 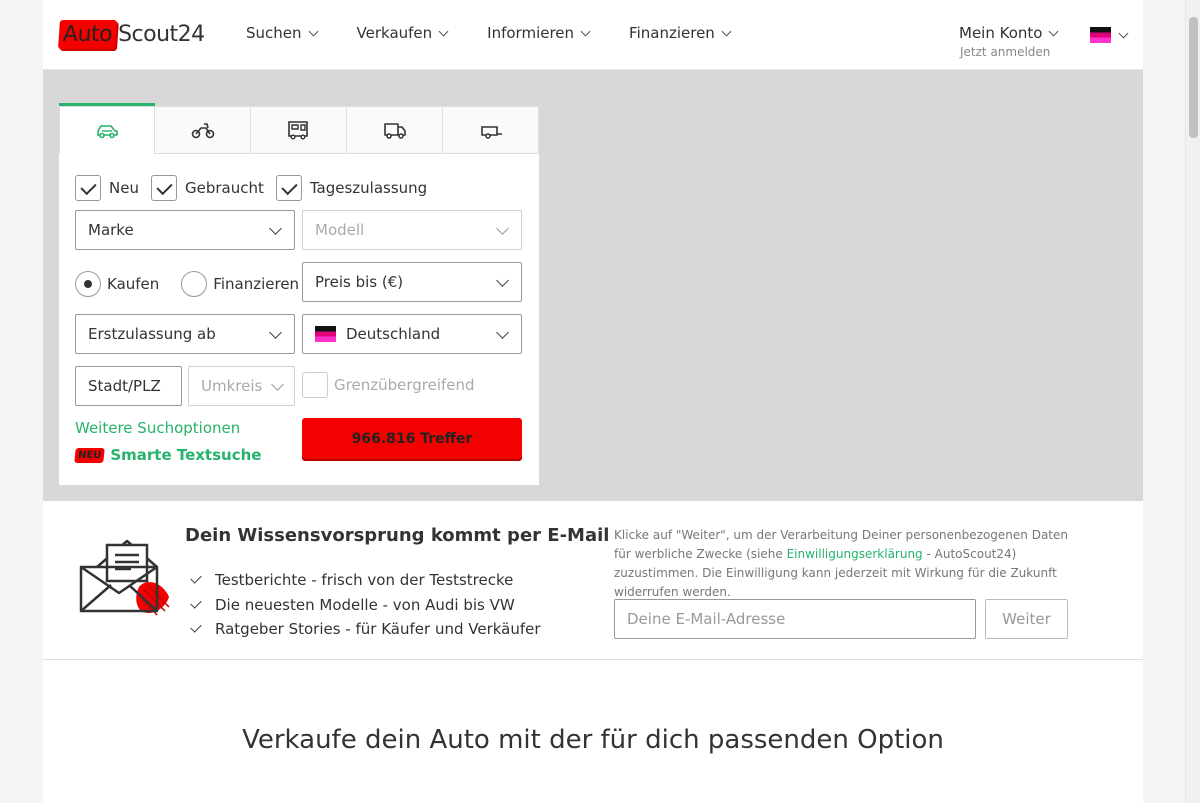 I want to click on scrollbar, so click(x=1192, y=401).